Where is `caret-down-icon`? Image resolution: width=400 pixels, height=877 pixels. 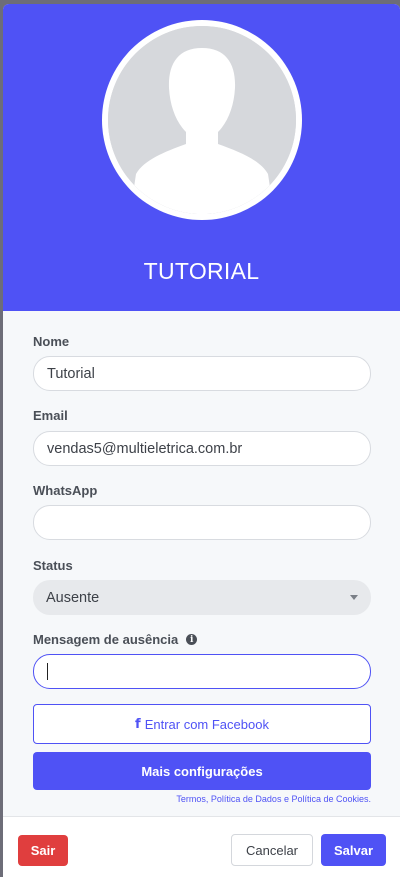 caret-down-icon is located at coordinates (354, 597).